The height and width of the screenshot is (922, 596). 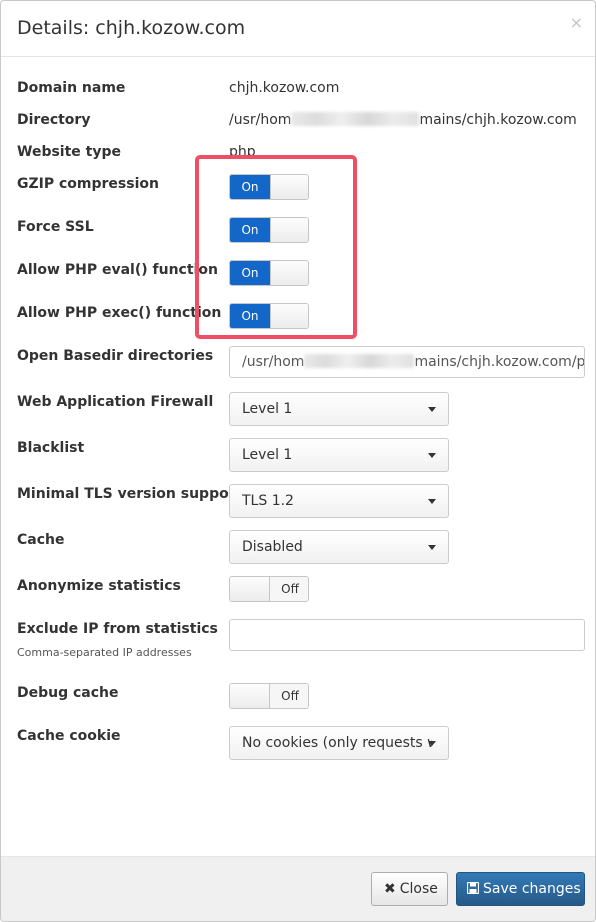 What do you see at coordinates (339, 455) in the screenshot?
I see `blacklist-select: Level 1` at bounding box center [339, 455].